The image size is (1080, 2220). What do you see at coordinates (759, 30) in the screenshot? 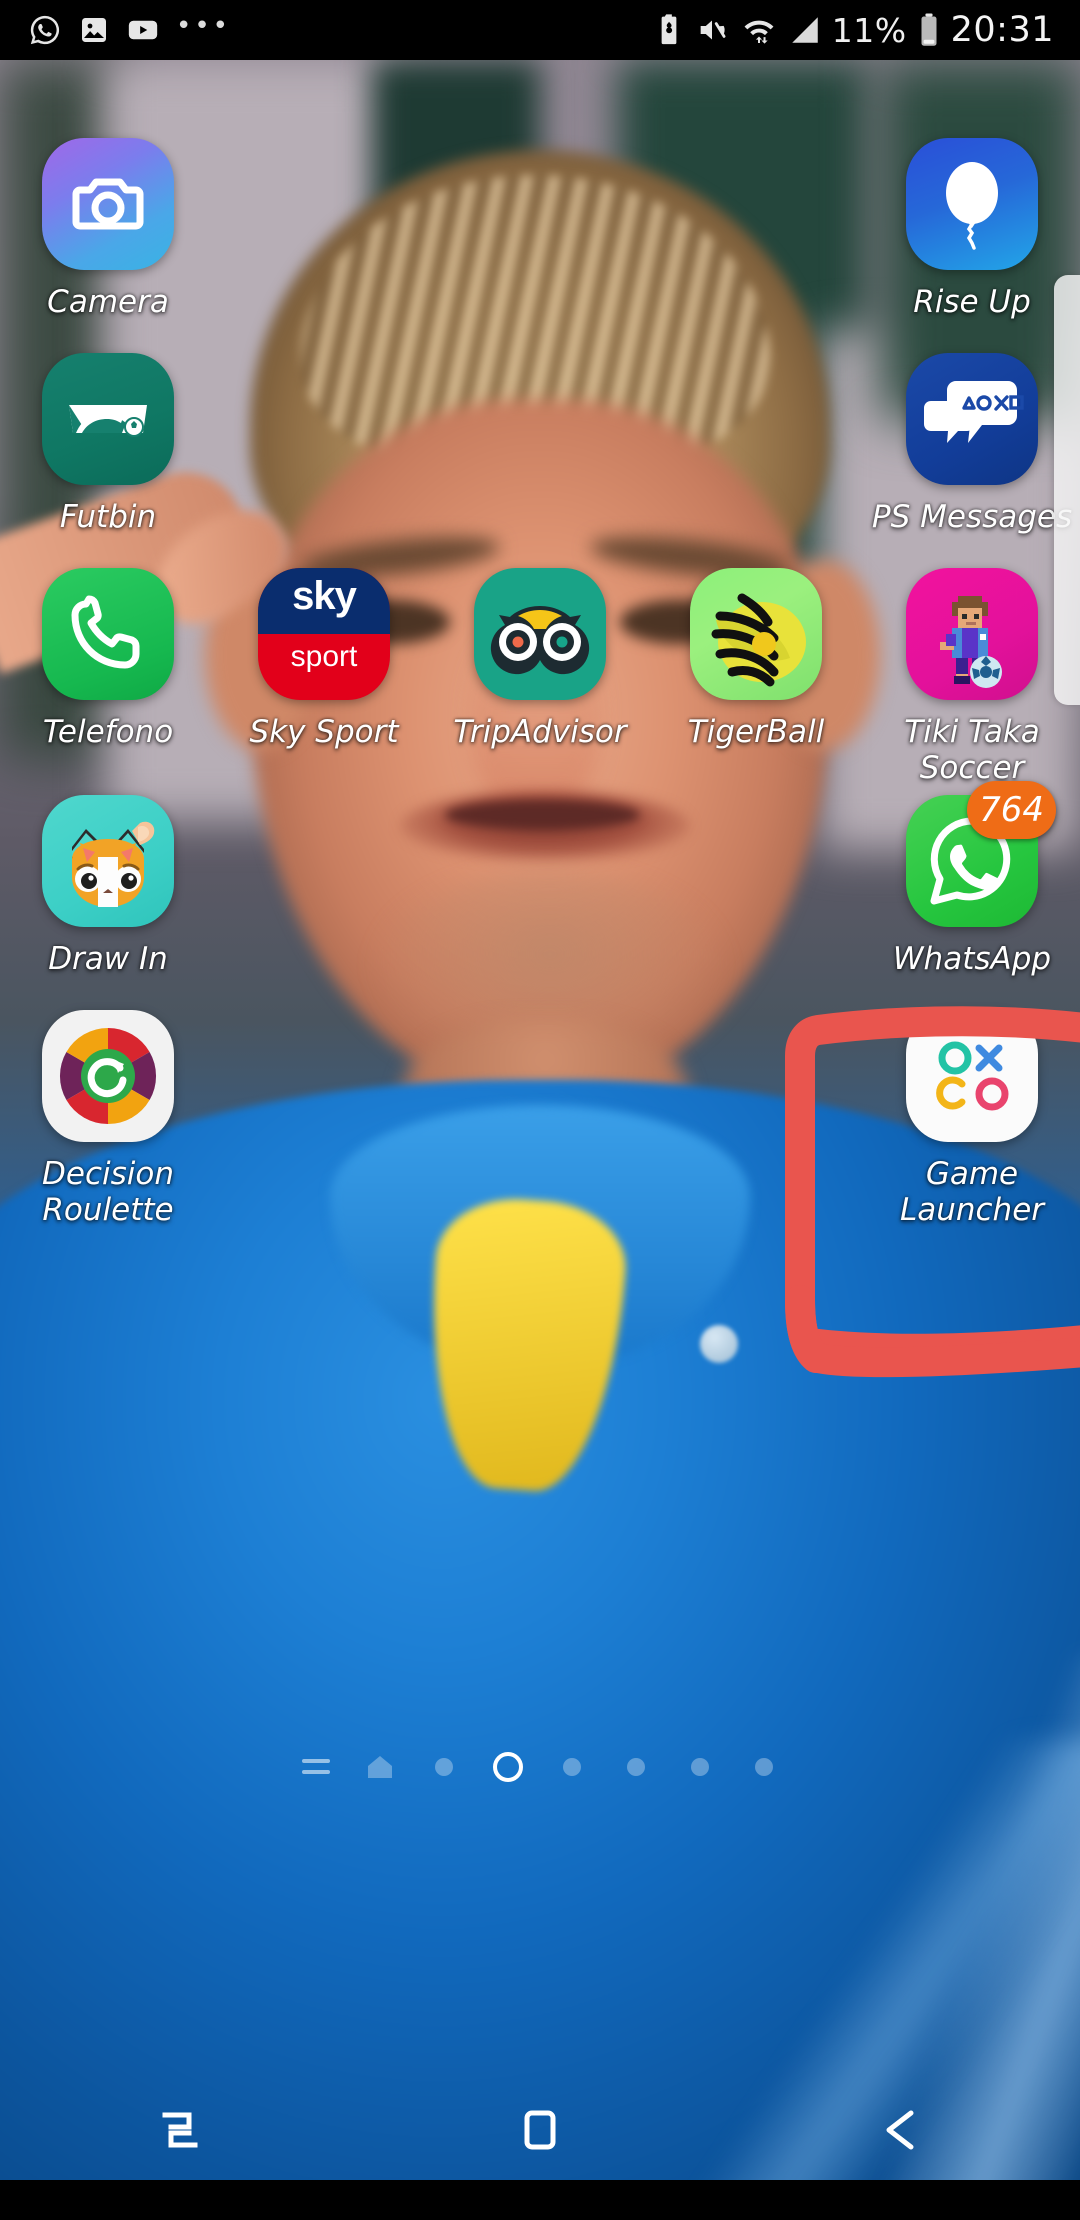
I see `wifi-icon` at bounding box center [759, 30].